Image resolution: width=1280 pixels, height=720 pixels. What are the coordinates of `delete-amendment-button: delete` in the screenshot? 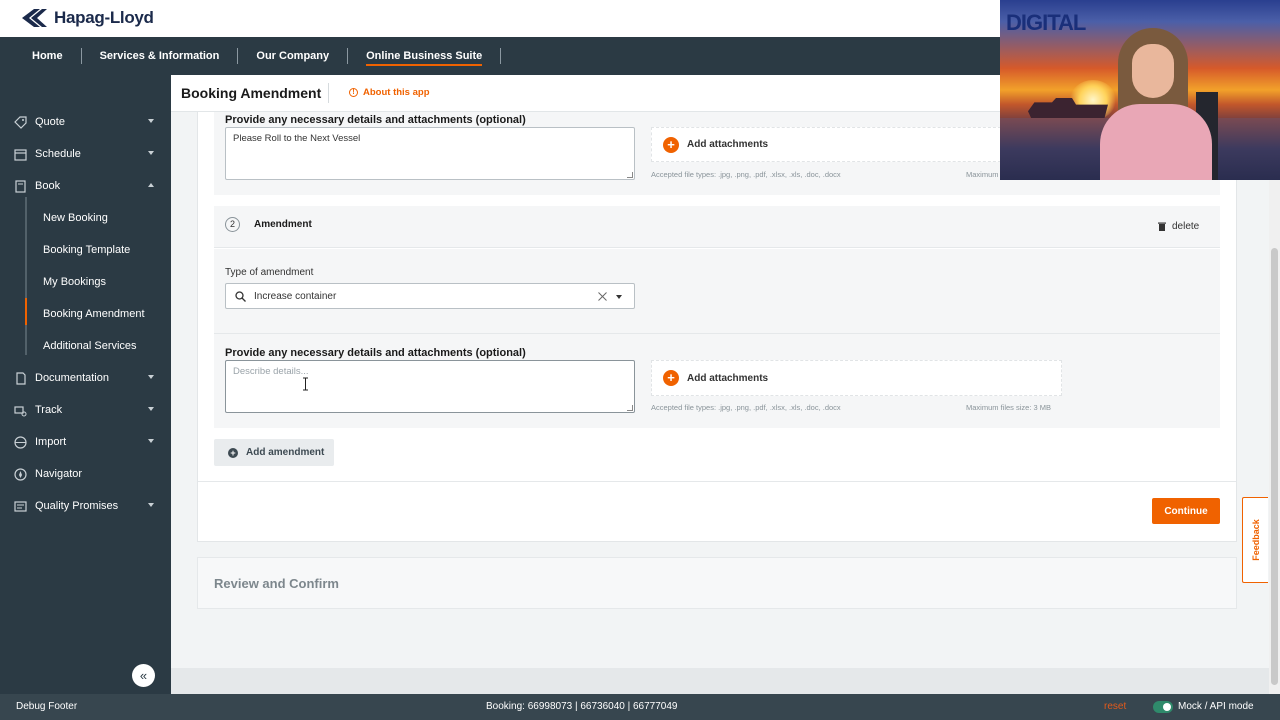 It's located at (1178, 226).